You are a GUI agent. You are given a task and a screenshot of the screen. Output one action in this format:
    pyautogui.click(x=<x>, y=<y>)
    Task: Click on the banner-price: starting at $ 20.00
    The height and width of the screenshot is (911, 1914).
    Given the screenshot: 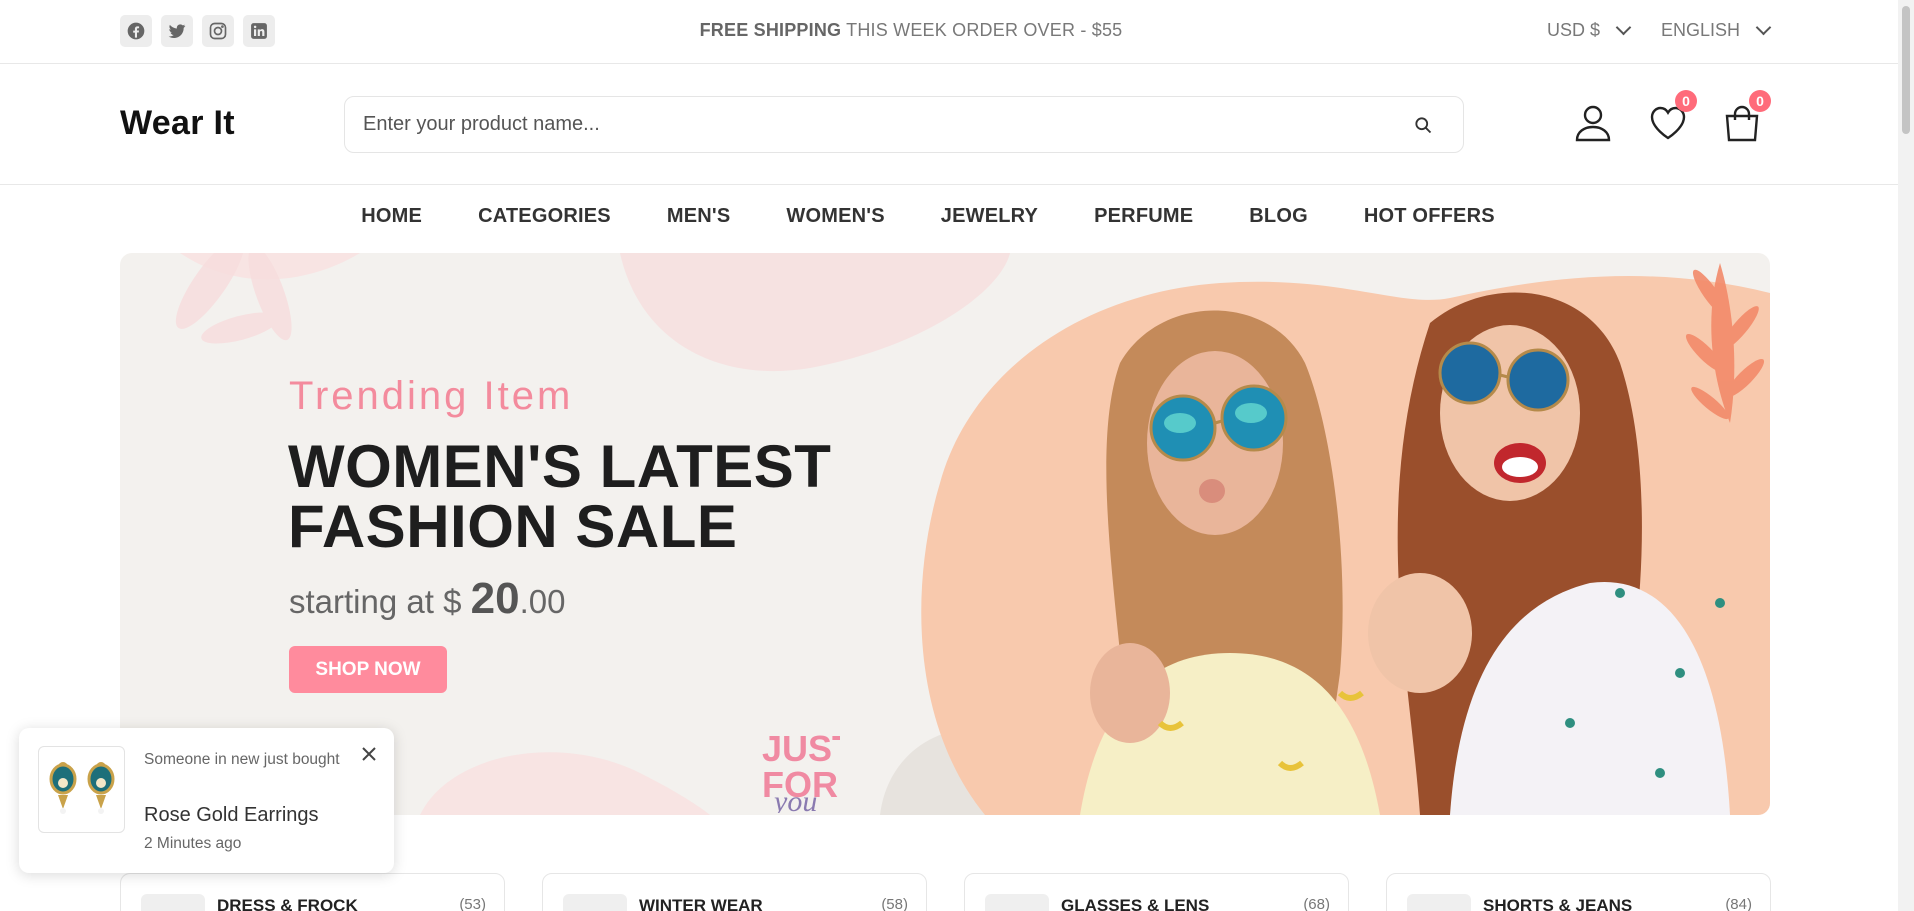 What is the action you would take?
    pyautogui.click(x=427, y=599)
    